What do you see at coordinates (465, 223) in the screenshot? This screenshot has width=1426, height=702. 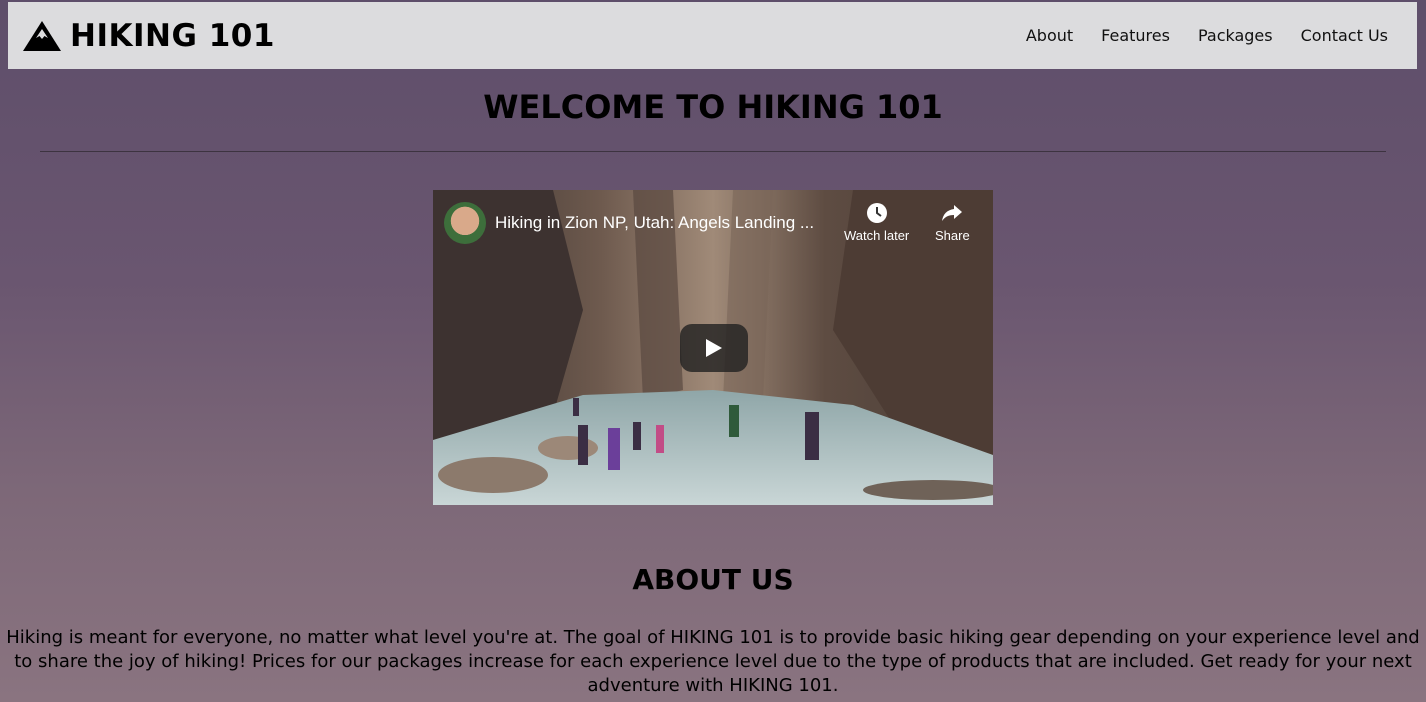 I see `channel-avatar` at bounding box center [465, 223].